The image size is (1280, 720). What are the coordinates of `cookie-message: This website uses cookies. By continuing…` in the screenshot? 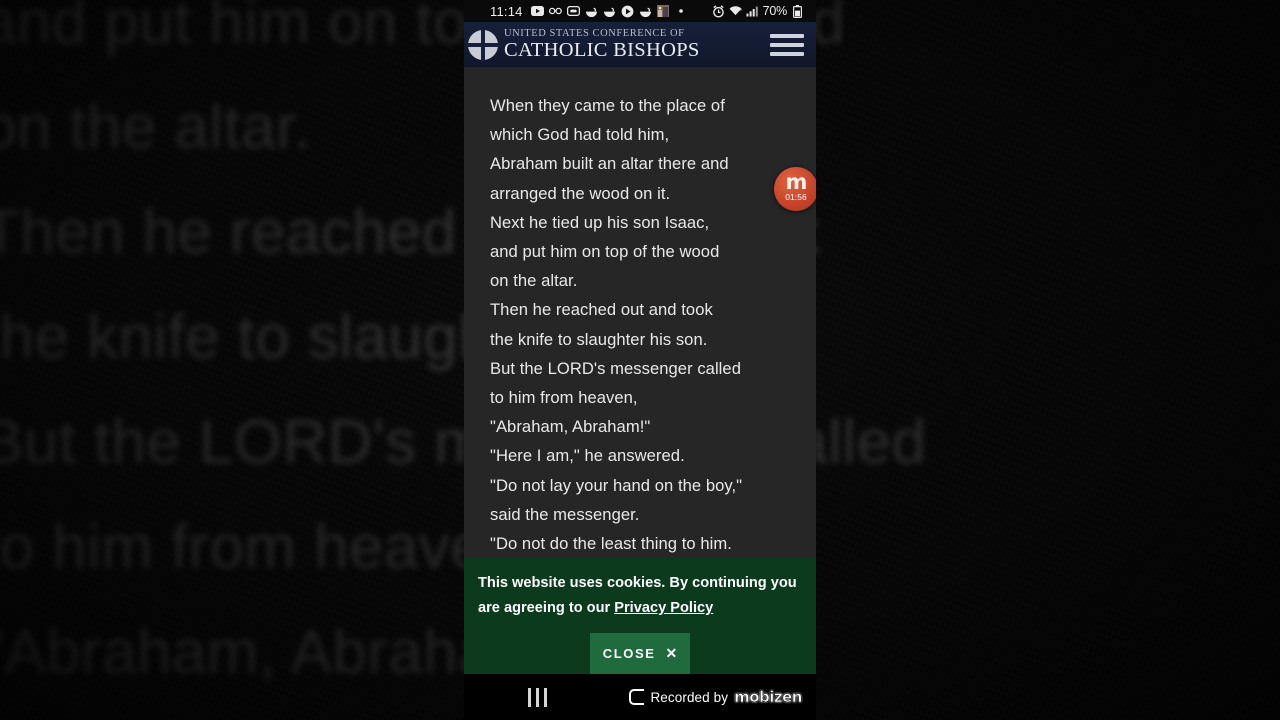 It's located at (640, 595).